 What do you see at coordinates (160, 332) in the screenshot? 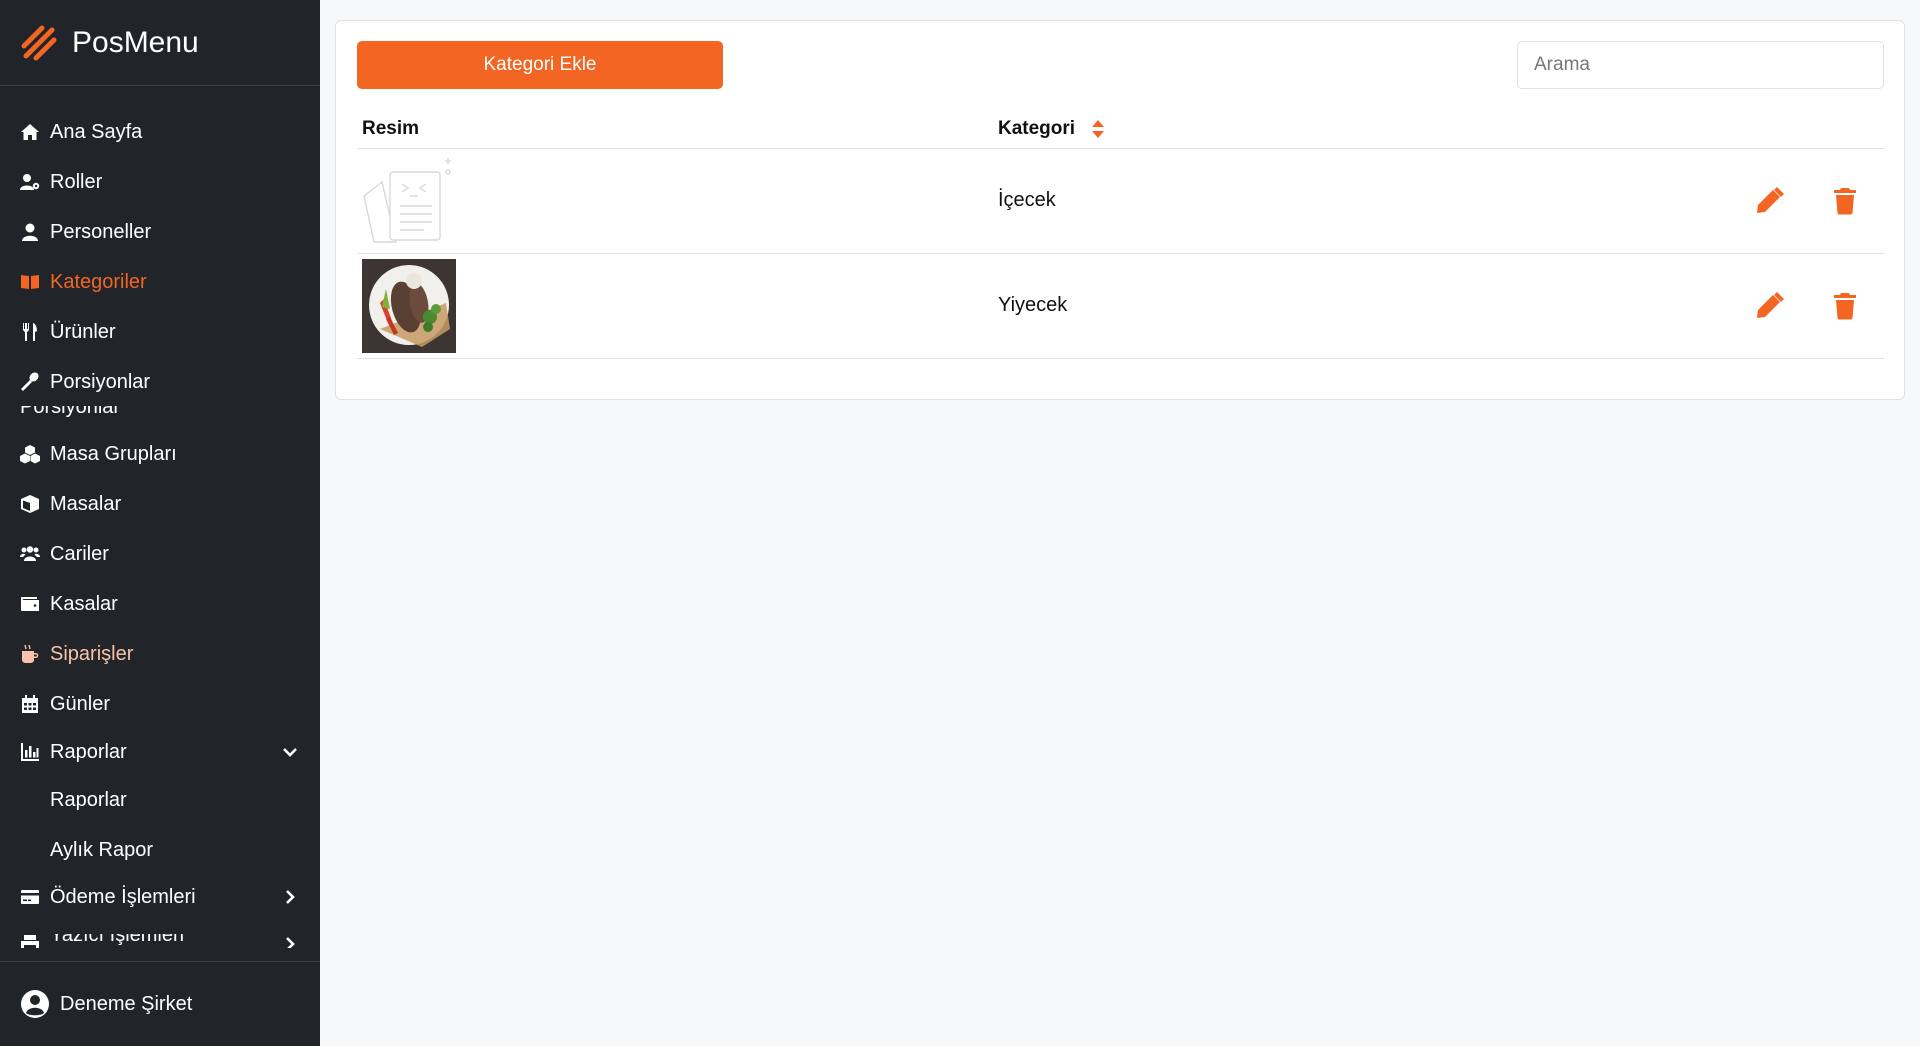
I see `sidebar-item-urunler: Ürünler` at bounding box center [160, 332].